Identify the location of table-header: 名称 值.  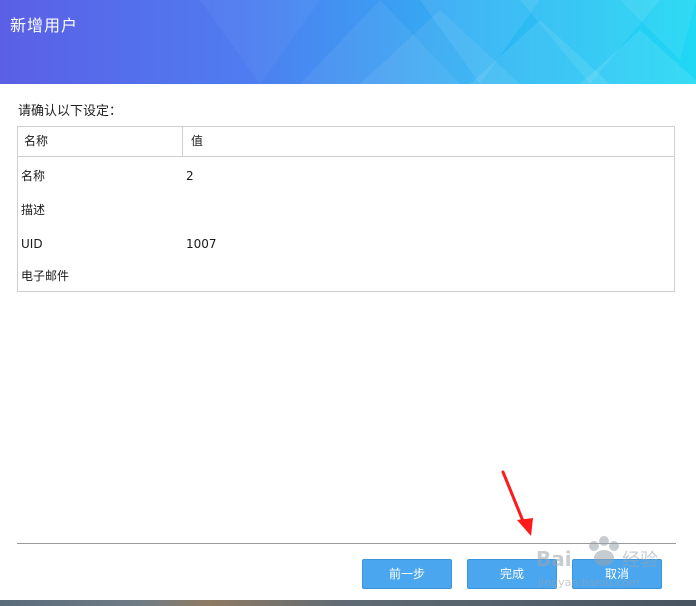
(346, 142).